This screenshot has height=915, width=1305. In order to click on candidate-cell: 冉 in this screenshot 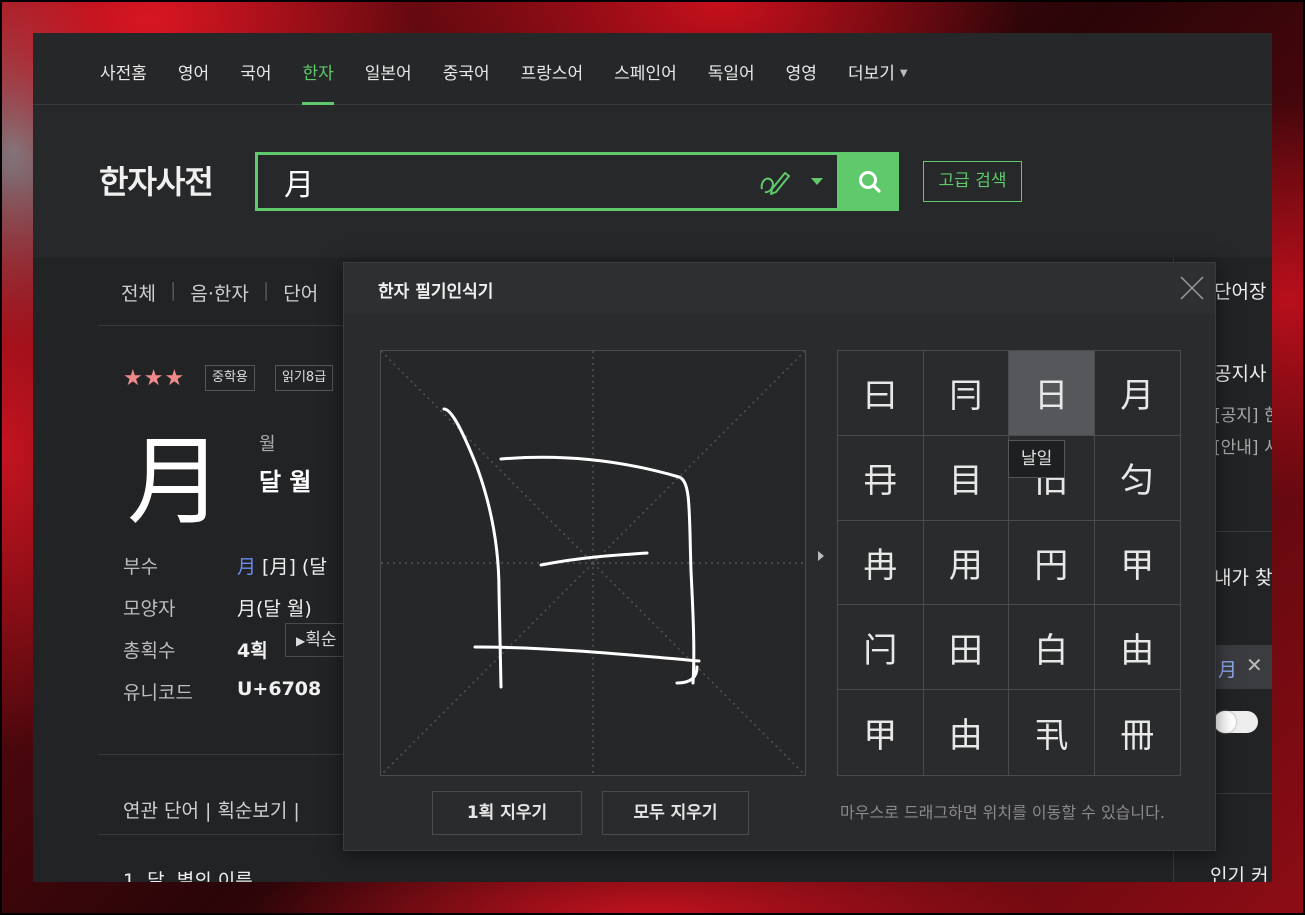, I will do `click(881, 563)`.